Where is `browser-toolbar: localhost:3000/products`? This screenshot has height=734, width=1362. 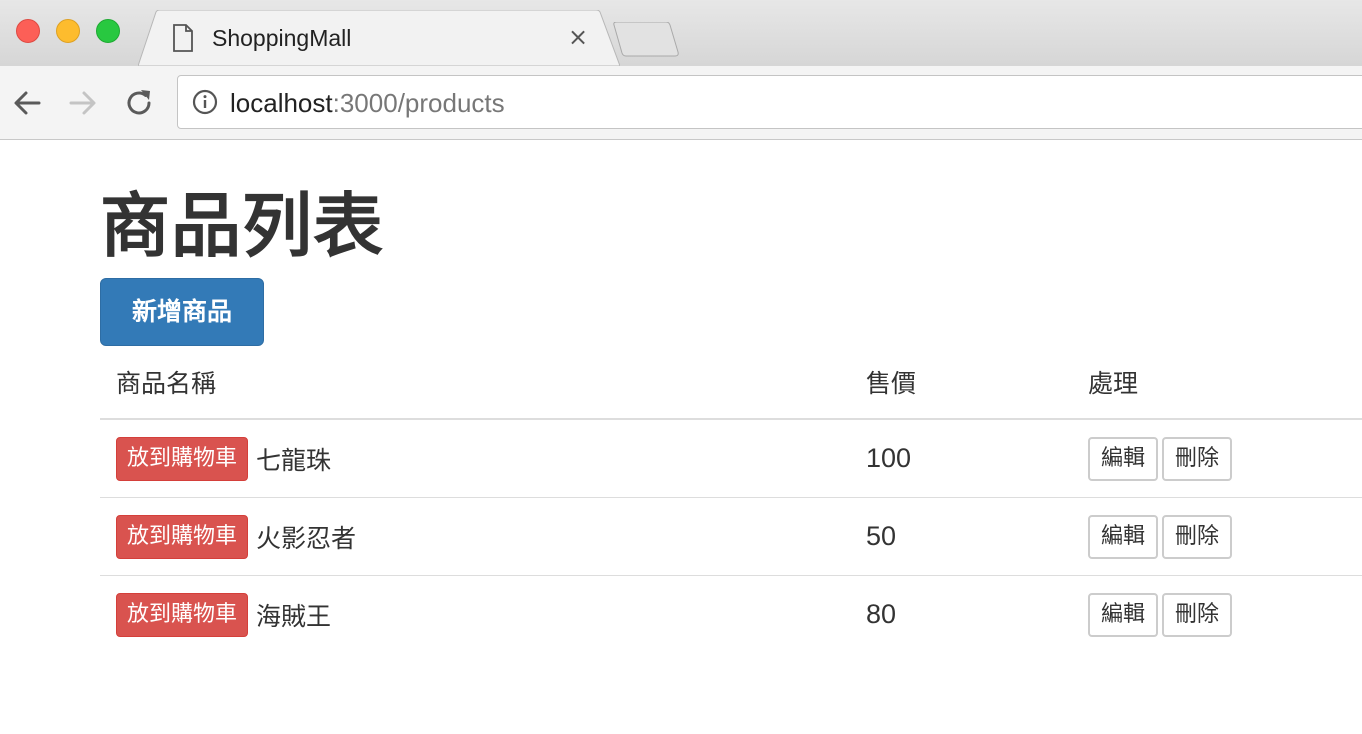
browser-toolbar: localhost:3000/products is located at coordinates (681, 103).